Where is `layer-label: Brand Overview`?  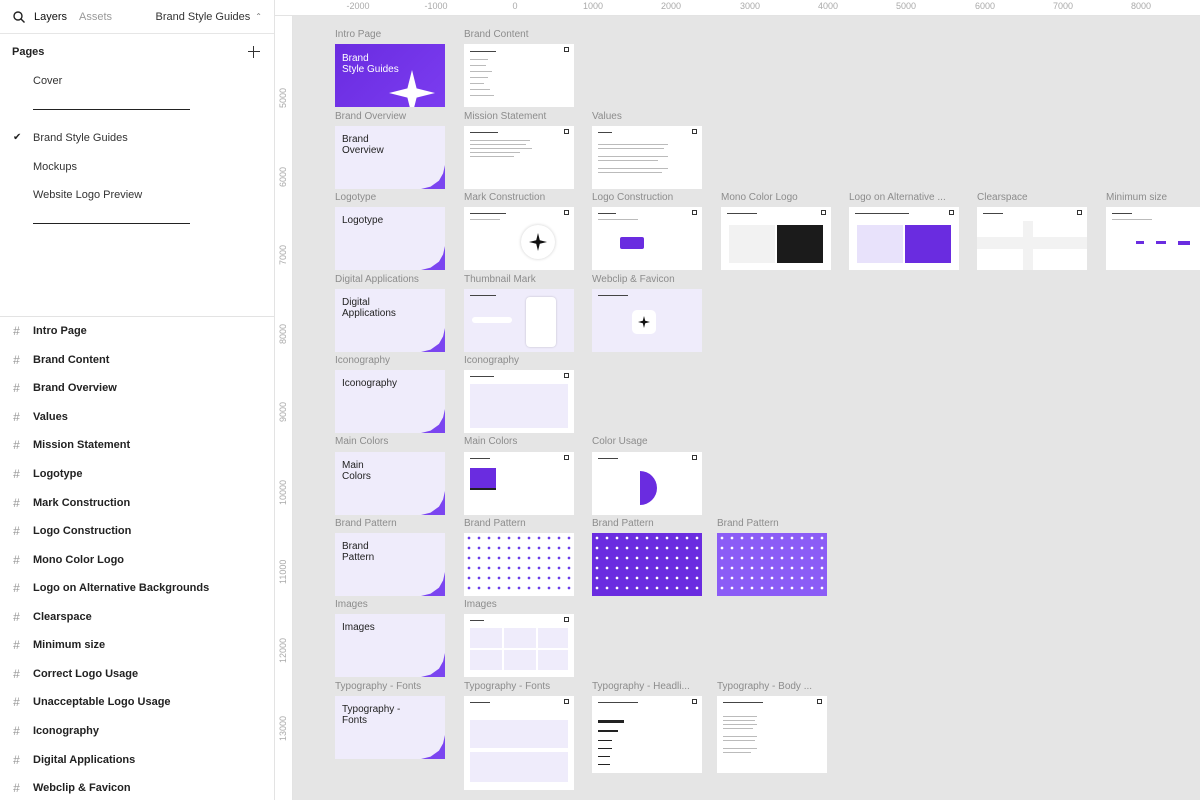 layer-label: Brand Overview is located at coordinates (75, 388).